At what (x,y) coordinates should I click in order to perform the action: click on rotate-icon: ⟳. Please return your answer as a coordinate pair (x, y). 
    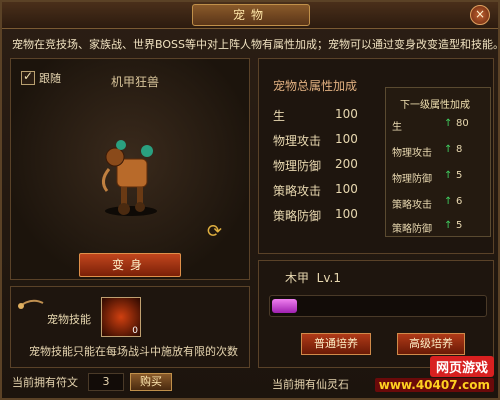
    Looking at the image, I should click on (214, 231).